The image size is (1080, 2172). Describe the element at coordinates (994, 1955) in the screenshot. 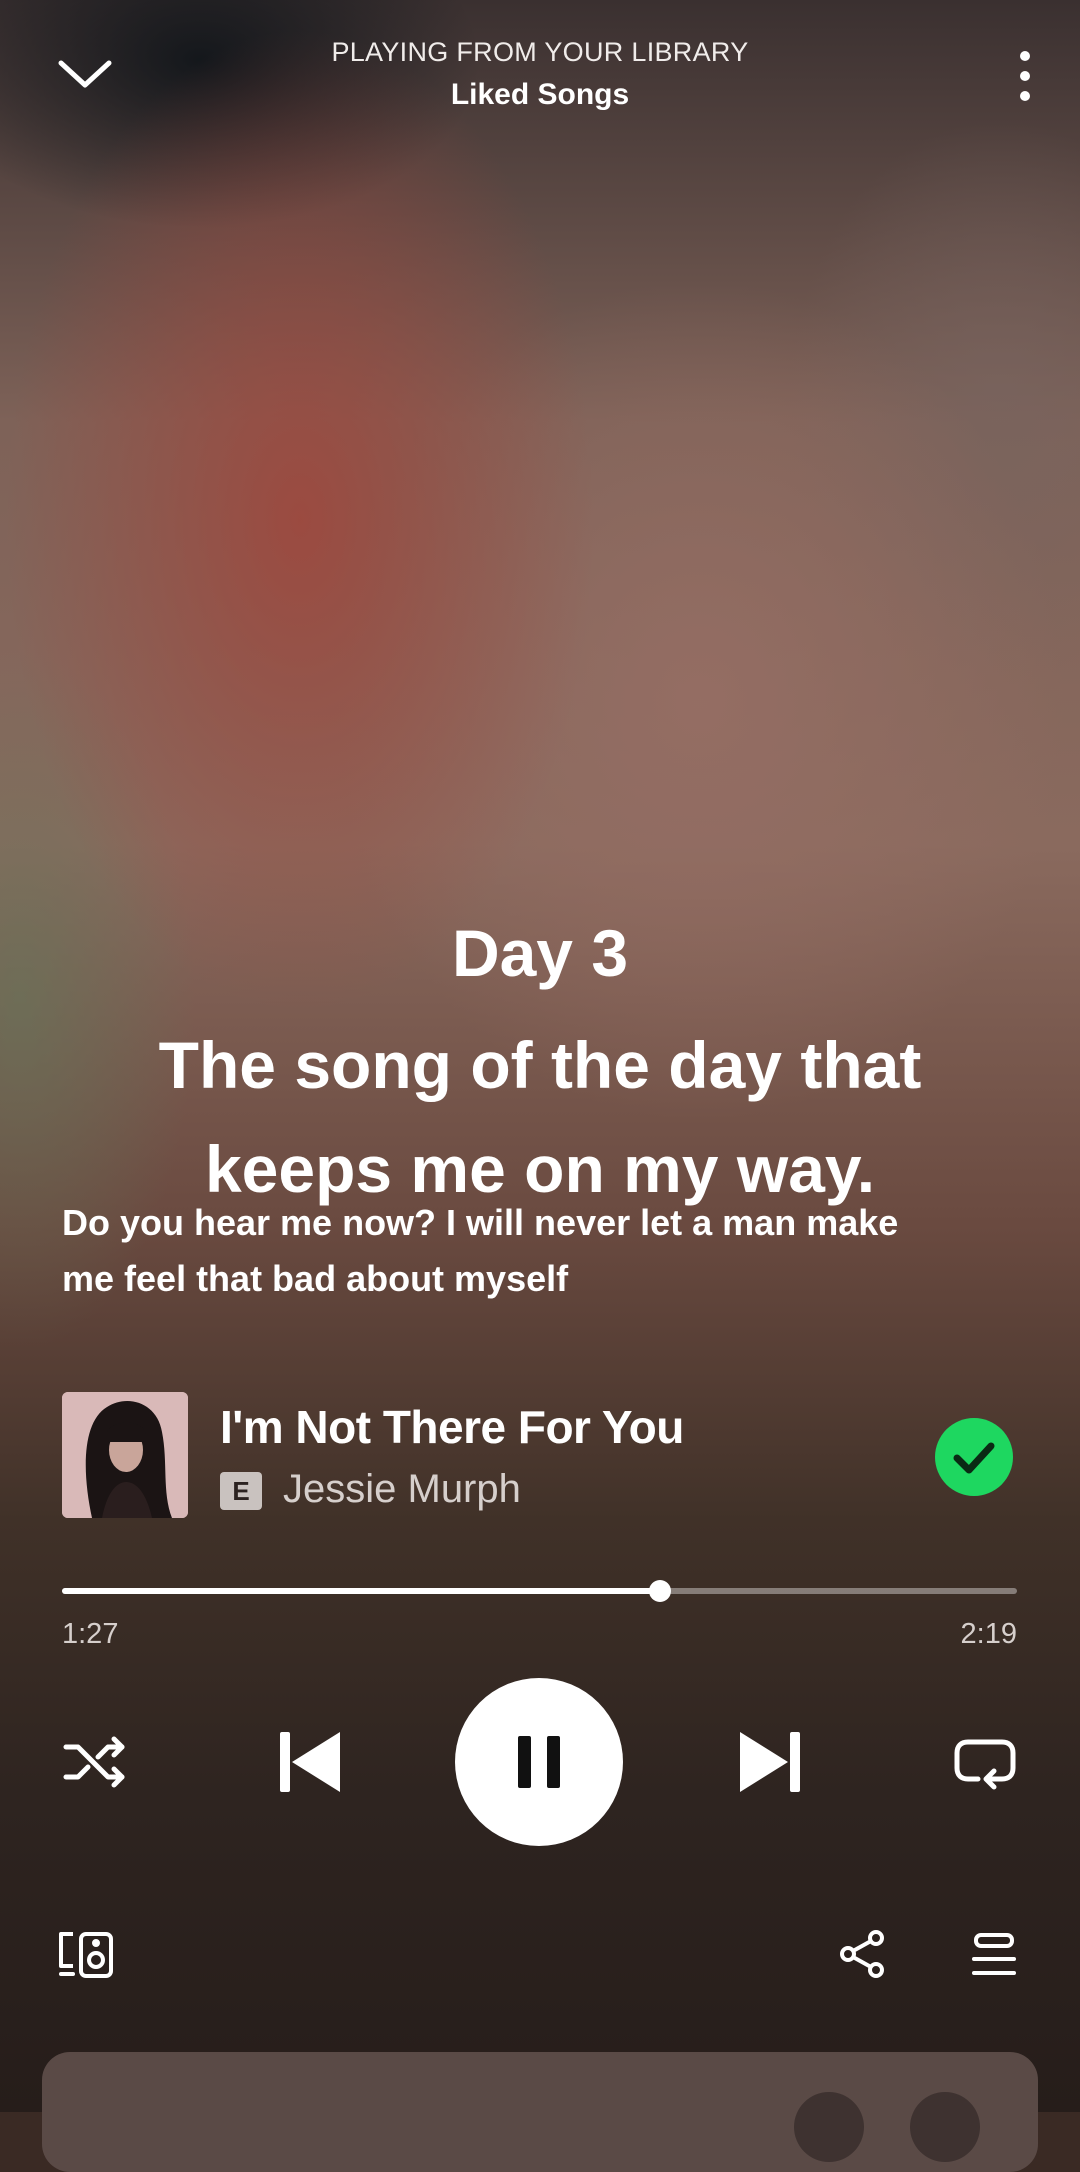

I see `queue-icon` at that location.